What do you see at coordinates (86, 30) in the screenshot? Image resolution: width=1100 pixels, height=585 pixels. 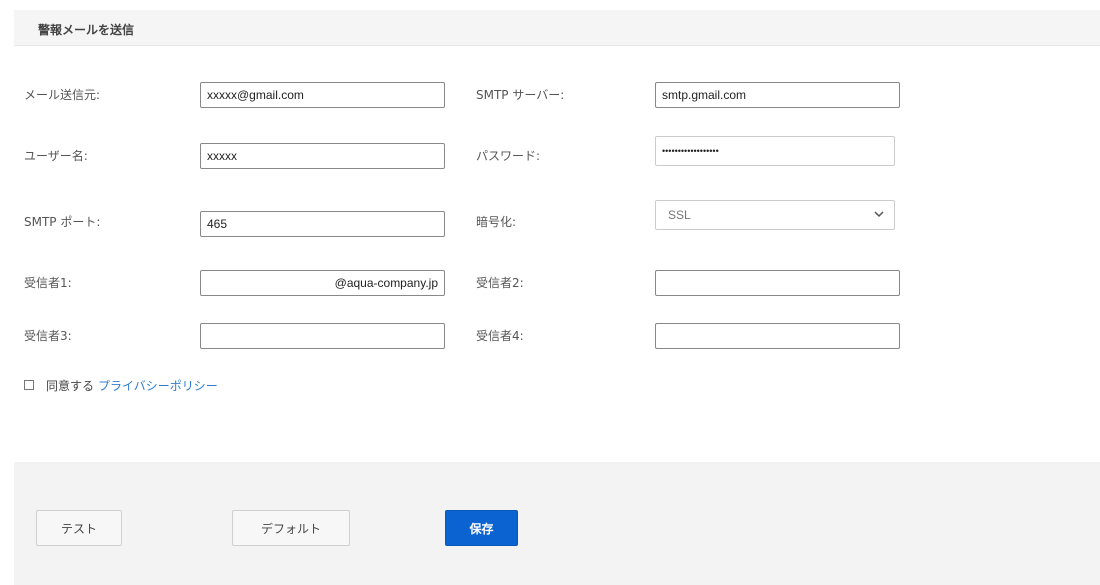 I see `section-title: 警報メールを送信` at bounding box center [86, 30].